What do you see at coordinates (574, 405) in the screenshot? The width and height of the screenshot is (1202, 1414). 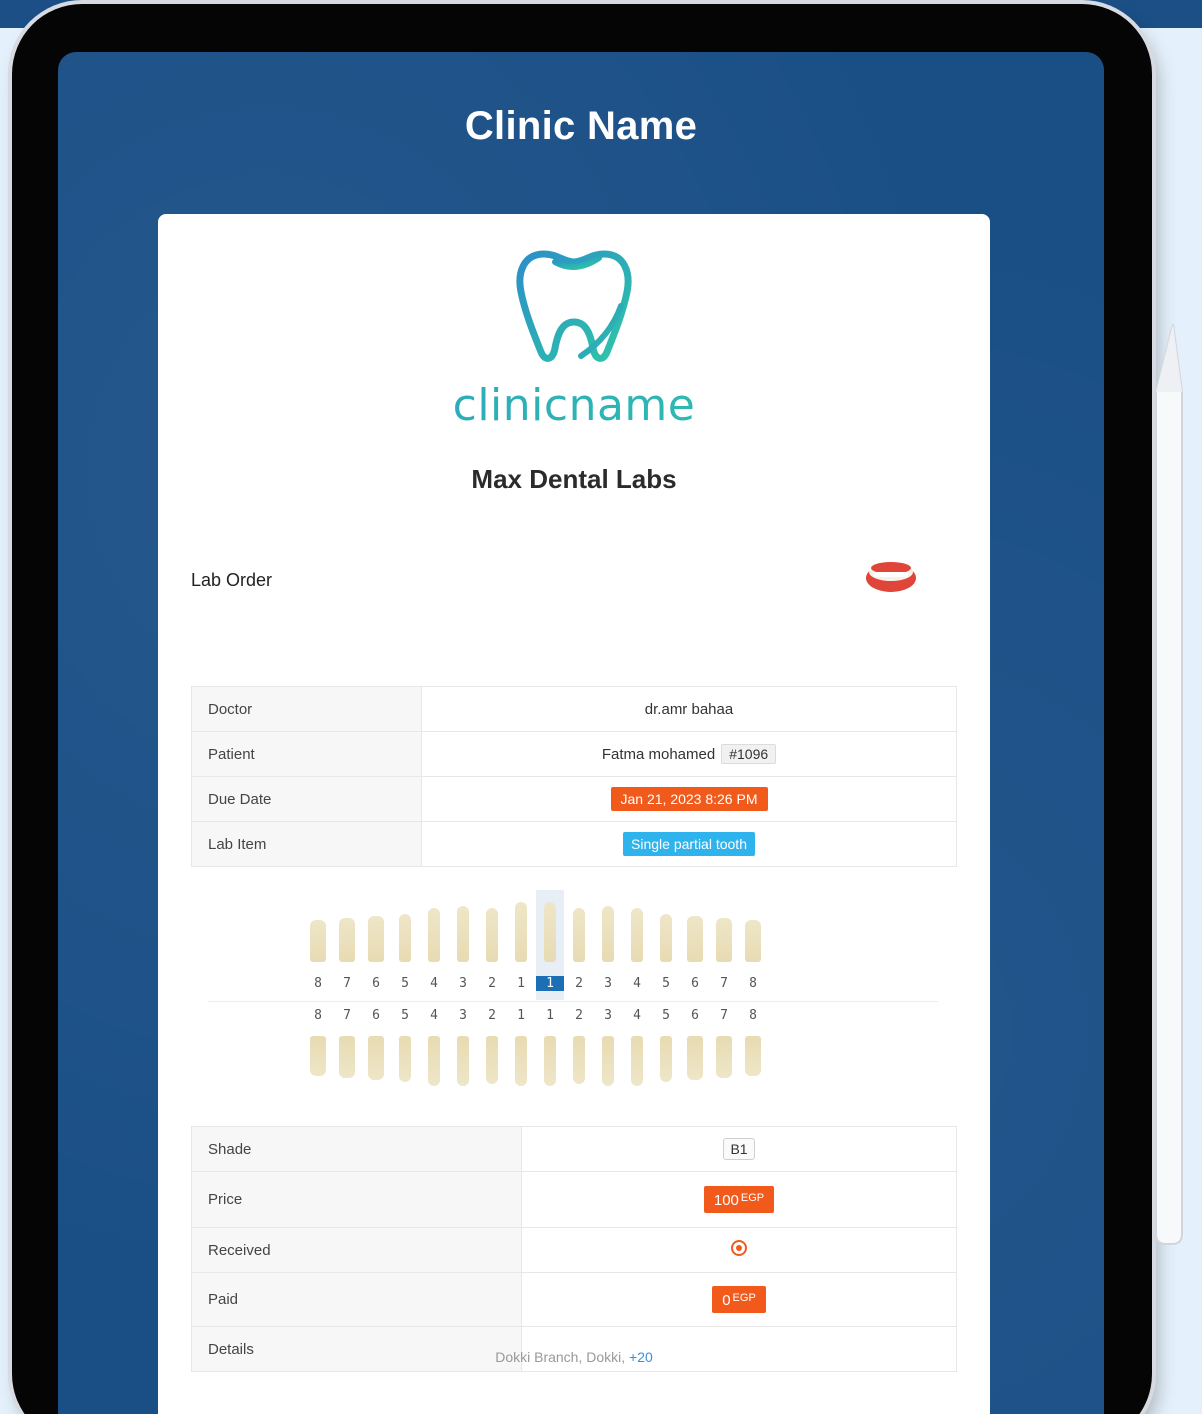 I see `clinic-logo-text: clinicname` at bounding box center [574, 405].